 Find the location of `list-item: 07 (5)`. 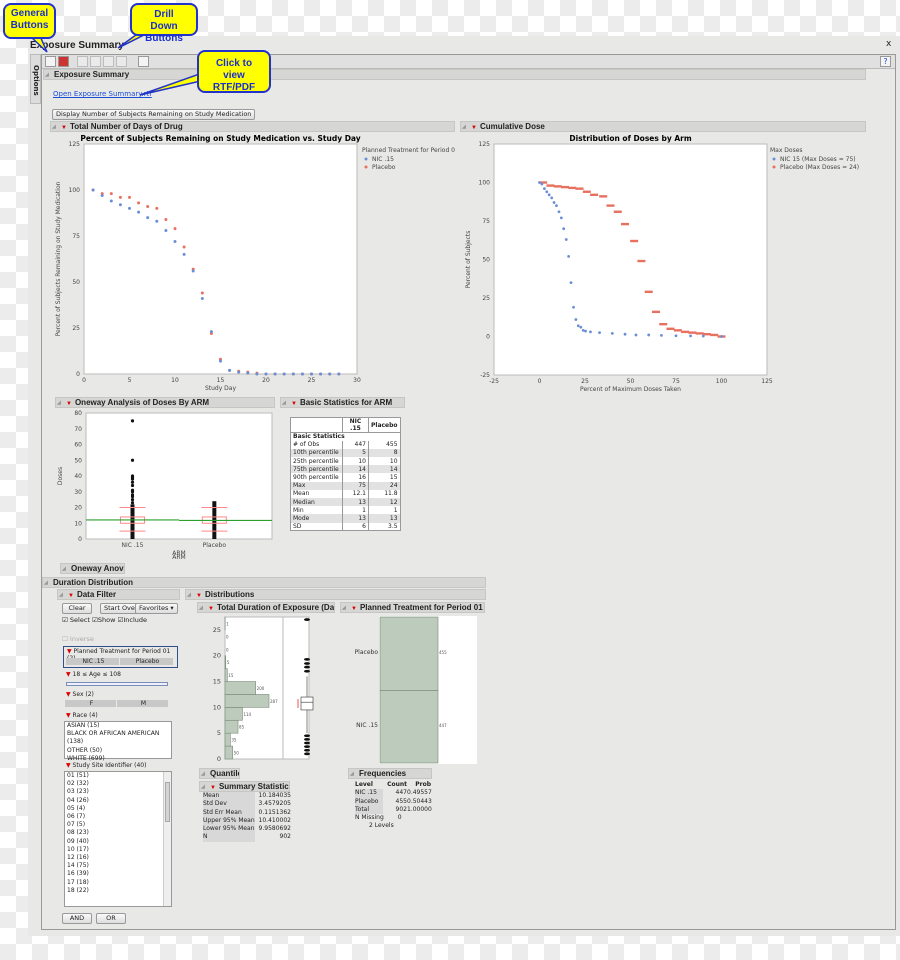

list-item: 07 (5) is located at coordinates (119, 825).